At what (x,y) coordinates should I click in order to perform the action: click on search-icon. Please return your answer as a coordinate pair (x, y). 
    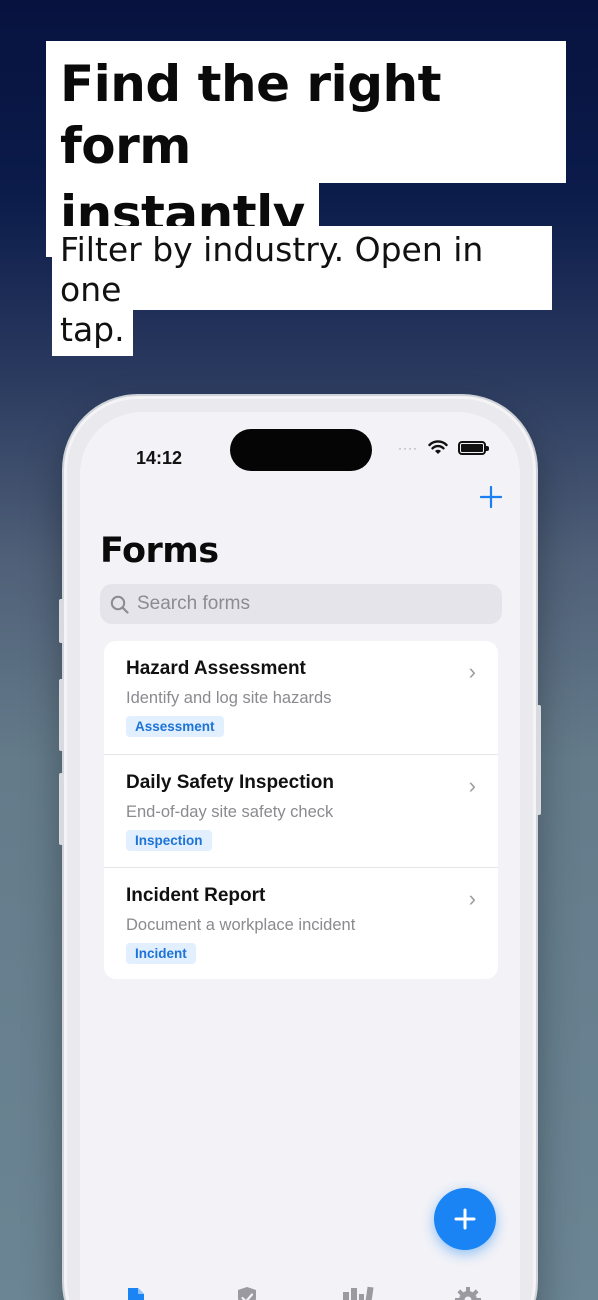
    Looking at the image, I should click on (119, 604).